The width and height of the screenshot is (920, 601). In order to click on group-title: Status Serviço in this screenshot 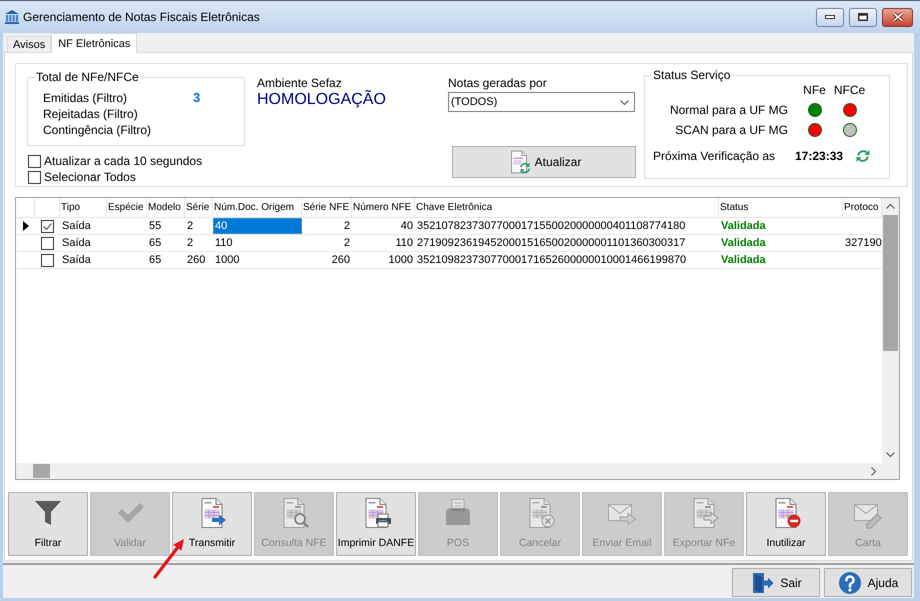, I will do `click(692, 75)`.